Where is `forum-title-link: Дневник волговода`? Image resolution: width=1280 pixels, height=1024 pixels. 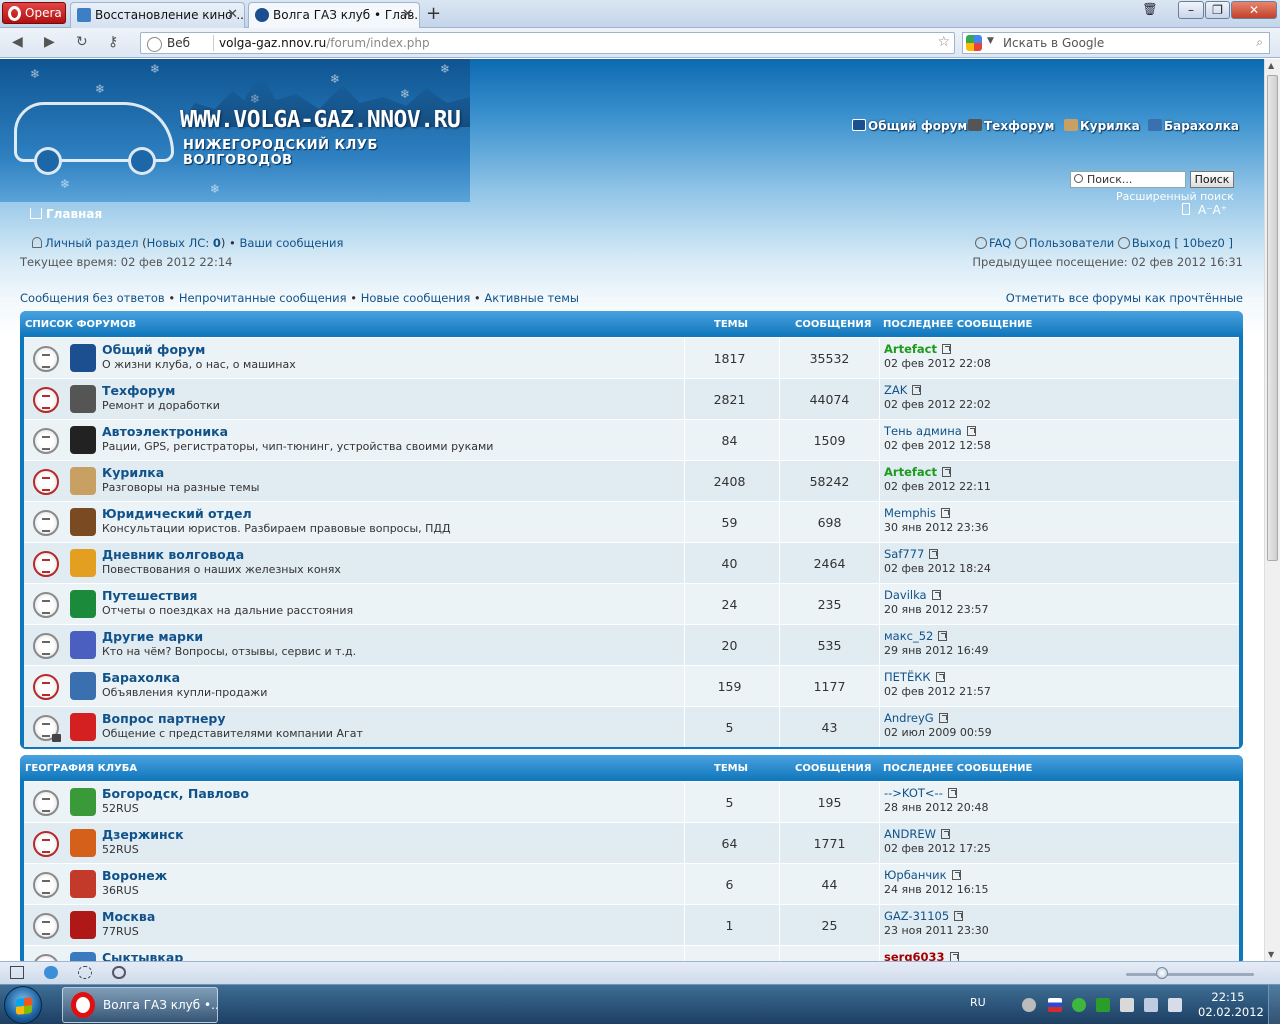
forum-title-link: Дневник волговода is located at coordinates (173, 554).